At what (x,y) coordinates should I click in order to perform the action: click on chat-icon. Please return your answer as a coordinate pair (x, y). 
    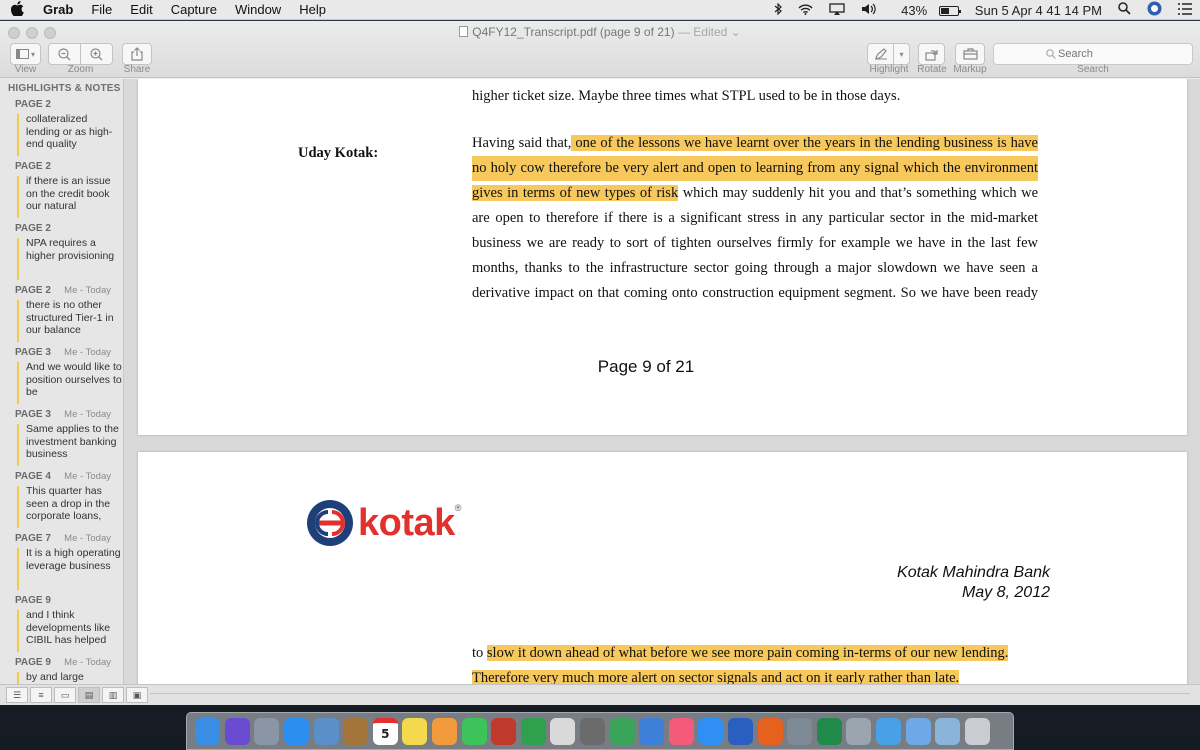
    Looking at the image, I should click on (888, 731).